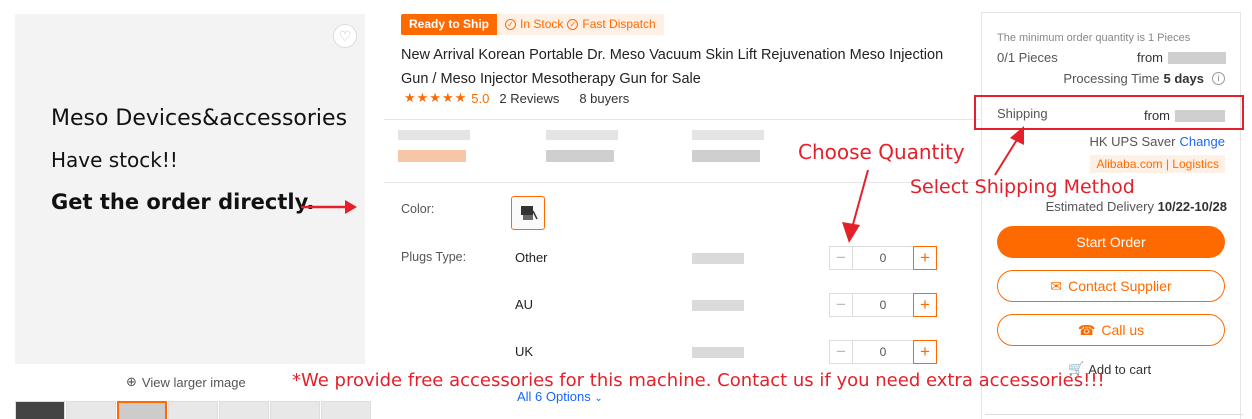  What do you see at coordinates (604, 98) in the screenshot?
I see `buyers-count: 8 buyers` at bounding box center [604, 98].